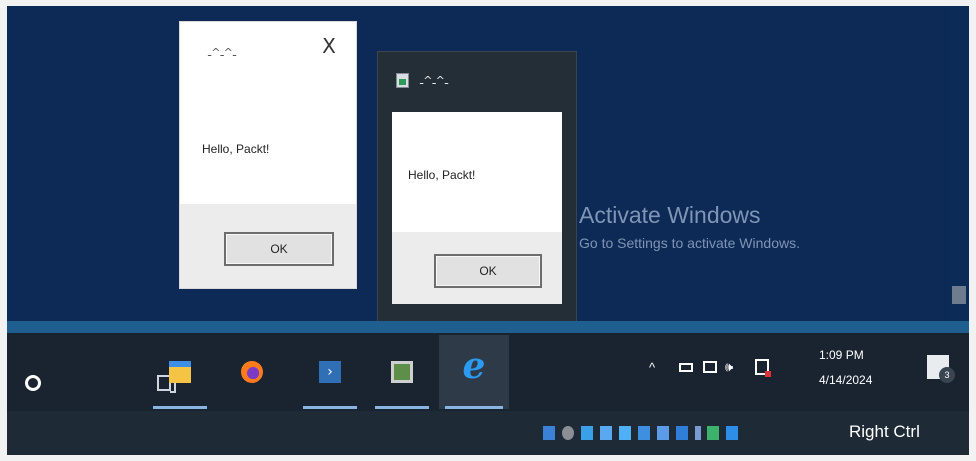  What do you see at coordinates (121, 372) in the screenshot?
I see `task-view-button` at bounding box center [121, 372].